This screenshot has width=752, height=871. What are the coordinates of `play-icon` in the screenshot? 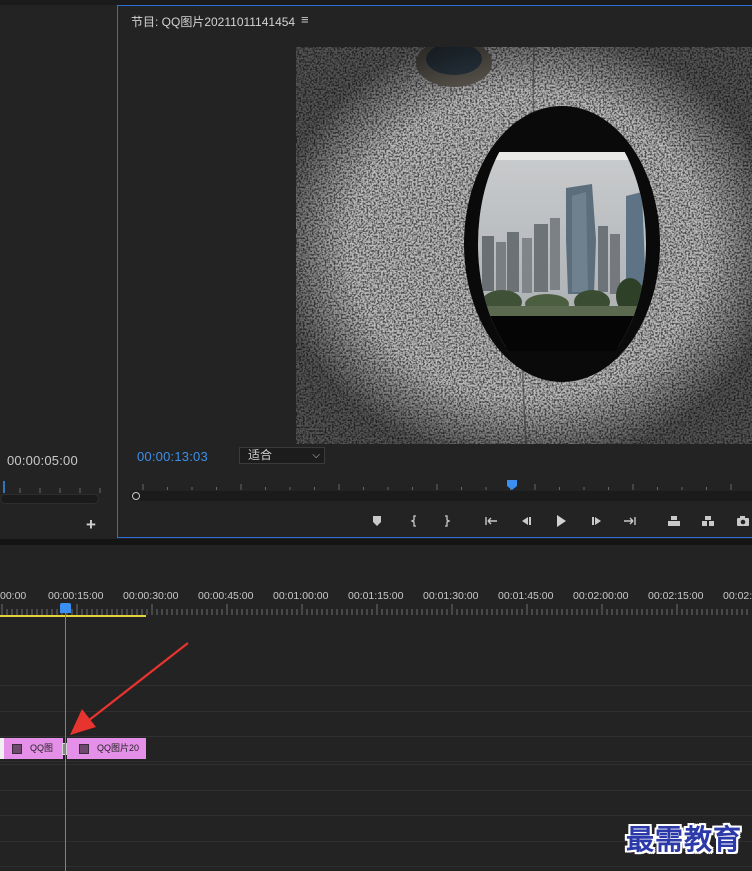 It's located at (561, 521).